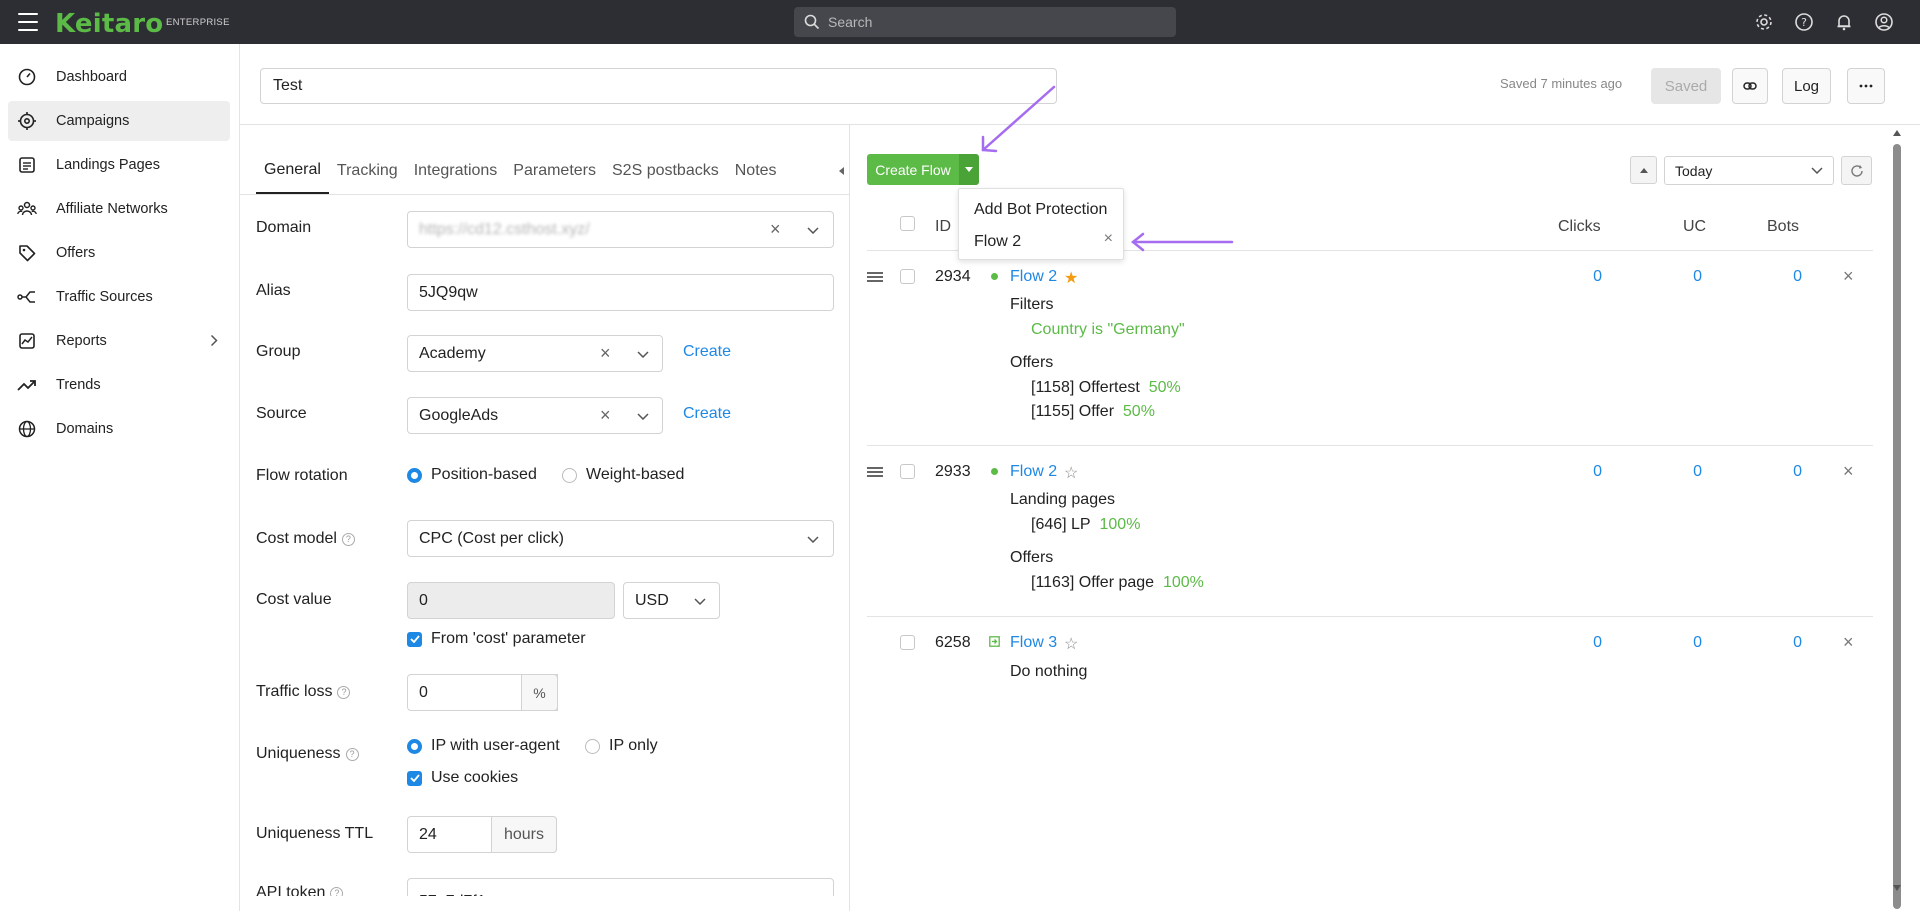 The image size is (1920, 911). Describe the element at coordinates (462, 778) in the screenshot. I see `use-cookies-checkbox: Use cookies` at that location.